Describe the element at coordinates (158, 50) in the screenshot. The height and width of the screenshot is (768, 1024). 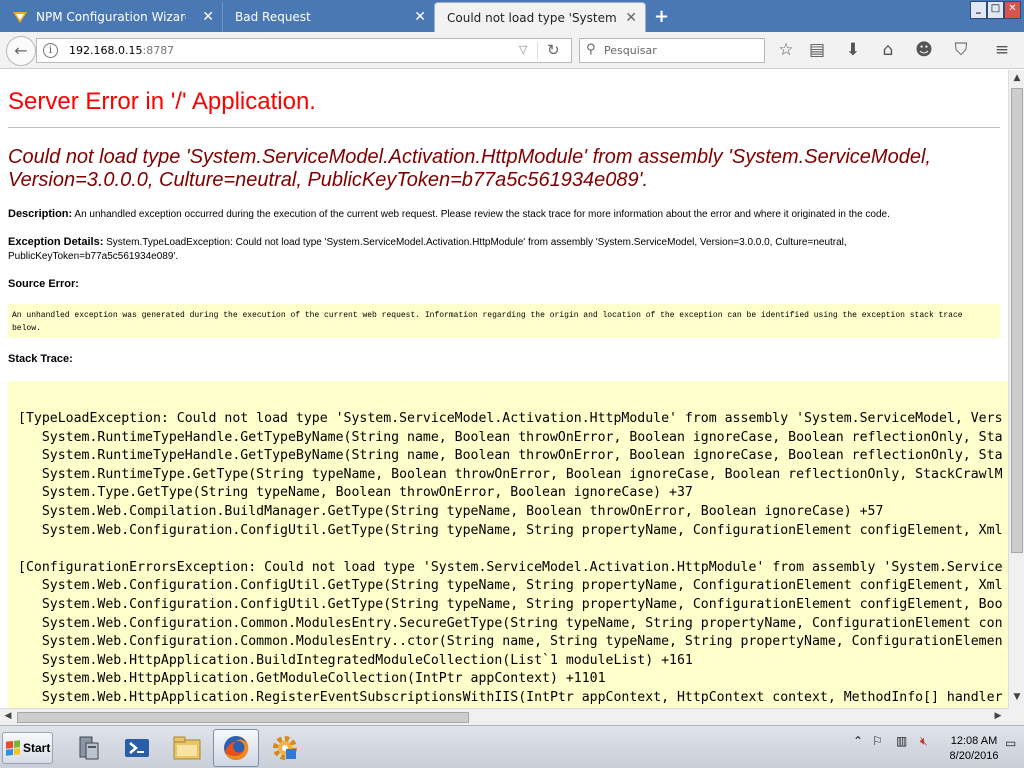
I see `url-port: :8787` at that location.